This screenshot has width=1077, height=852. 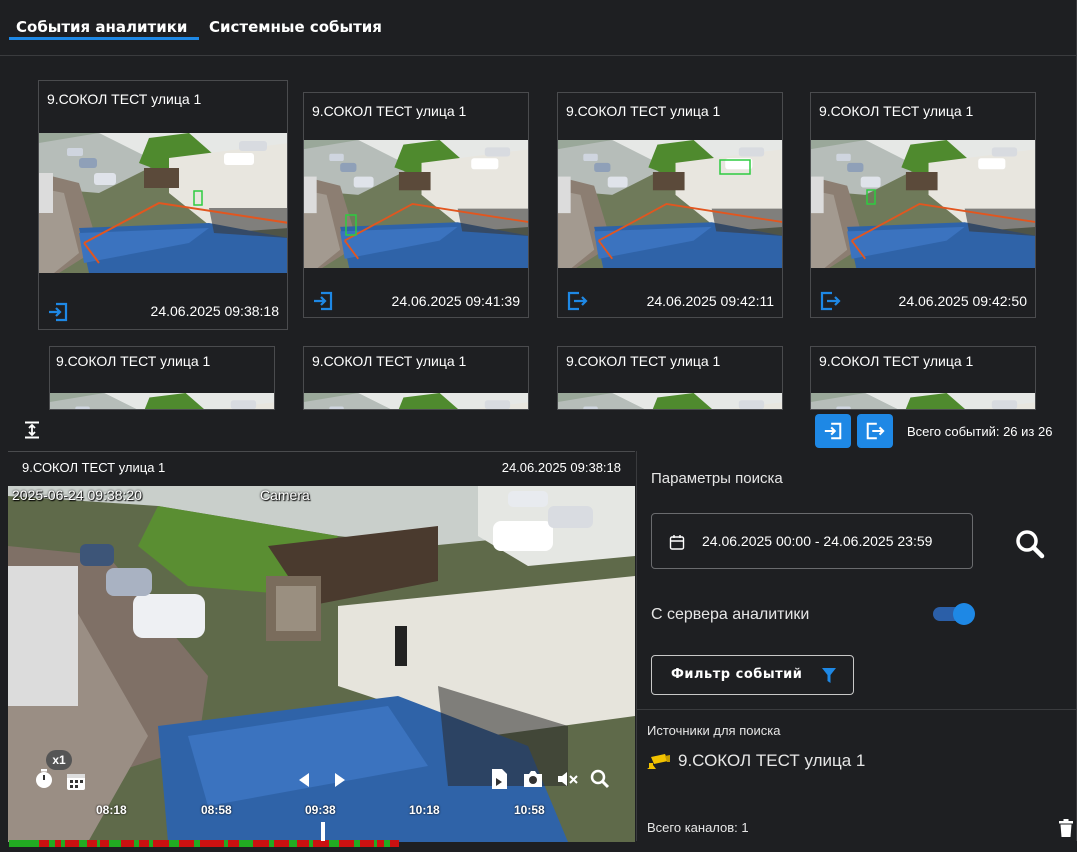 I want to click on events-total: Всего событий: 26 из 26, so click(x=980, y=431).